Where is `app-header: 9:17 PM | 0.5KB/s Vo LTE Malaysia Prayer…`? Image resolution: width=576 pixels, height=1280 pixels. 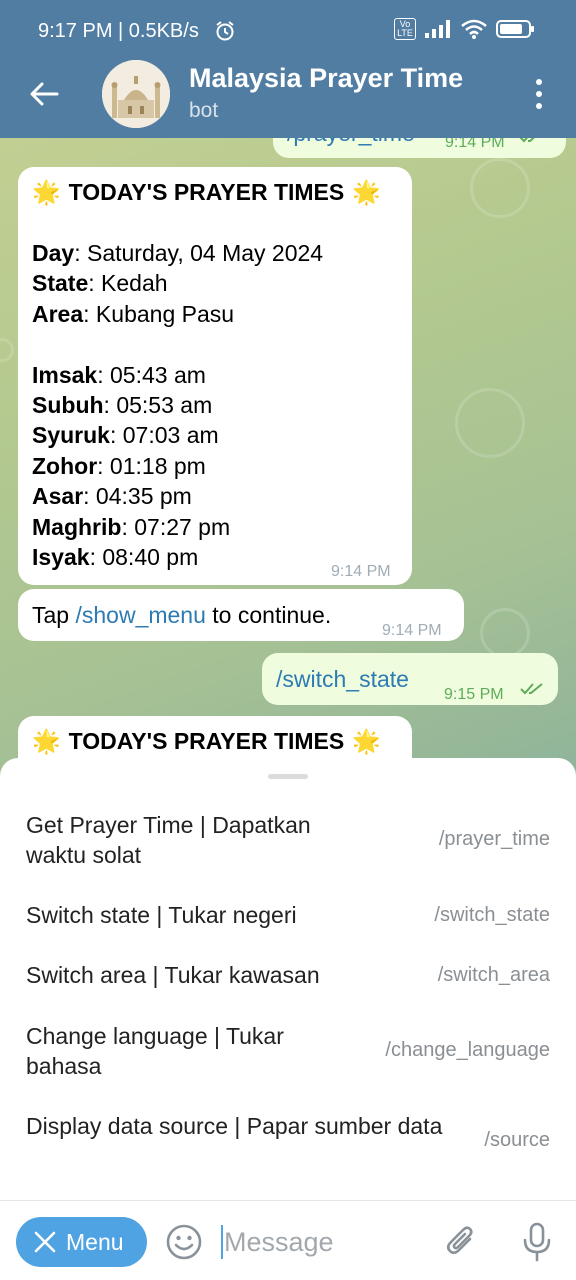 app-header: 9:17 PM | 0.5KB/s Vo LTE Malaysia Prayer… is located at coordinates (288, 69).